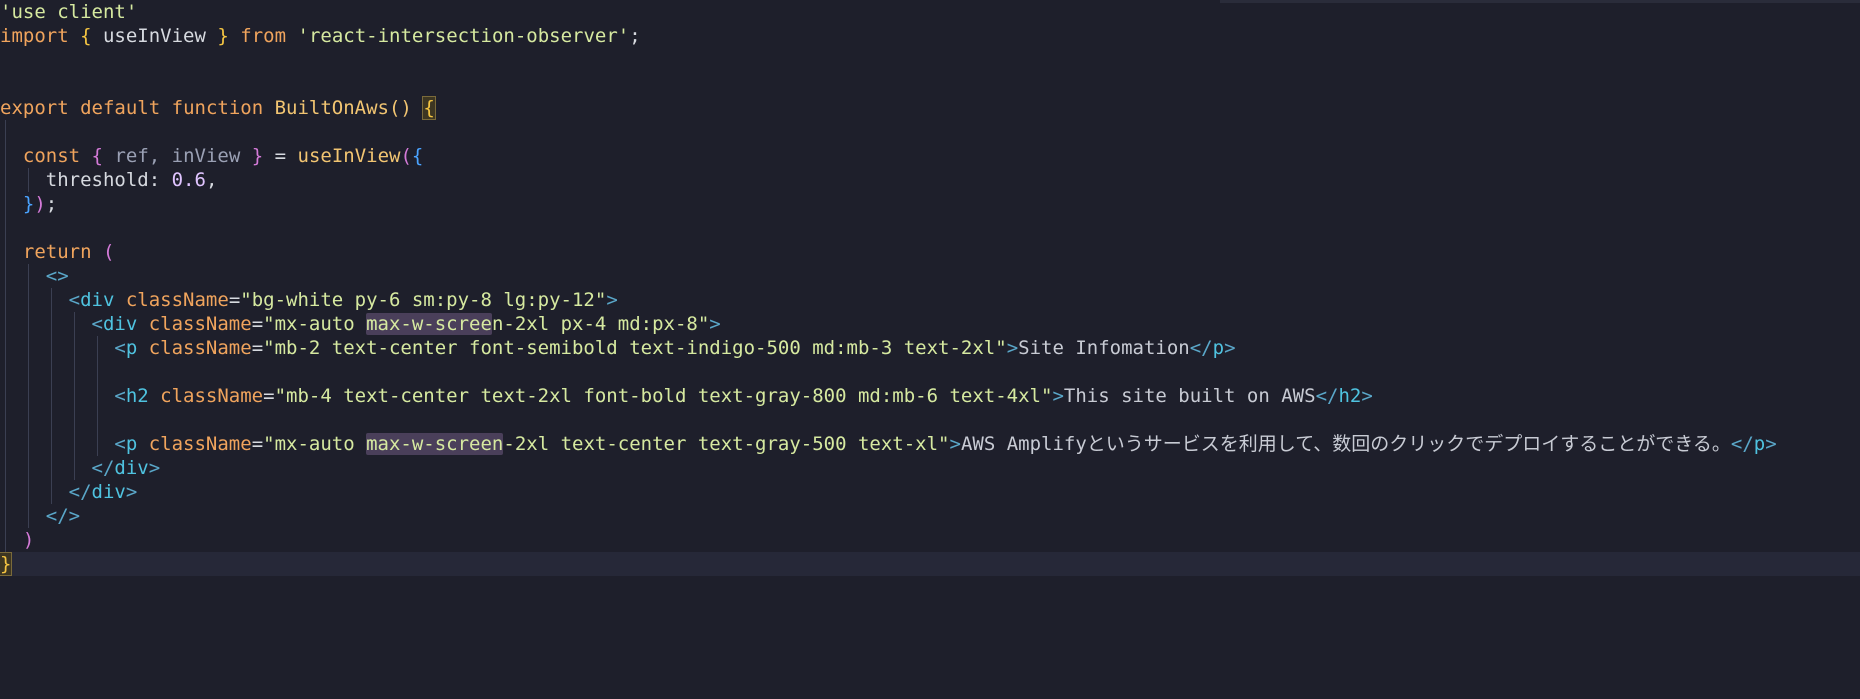 The height and width of the screenshot is (699, 1860). Describe the element at coordinates (63, 516) in the screenshot. I see `code-token: </>` at that location.